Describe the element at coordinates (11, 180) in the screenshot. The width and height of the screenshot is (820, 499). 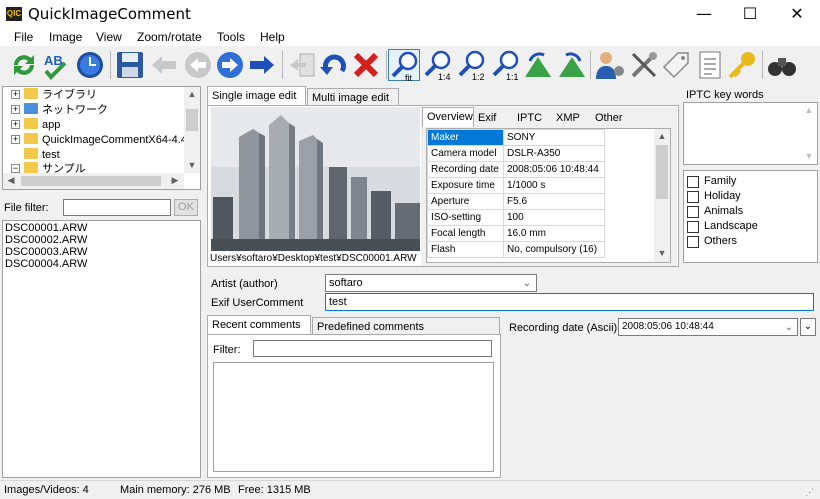
I see `scroll-left-icon: ◀` at that location.